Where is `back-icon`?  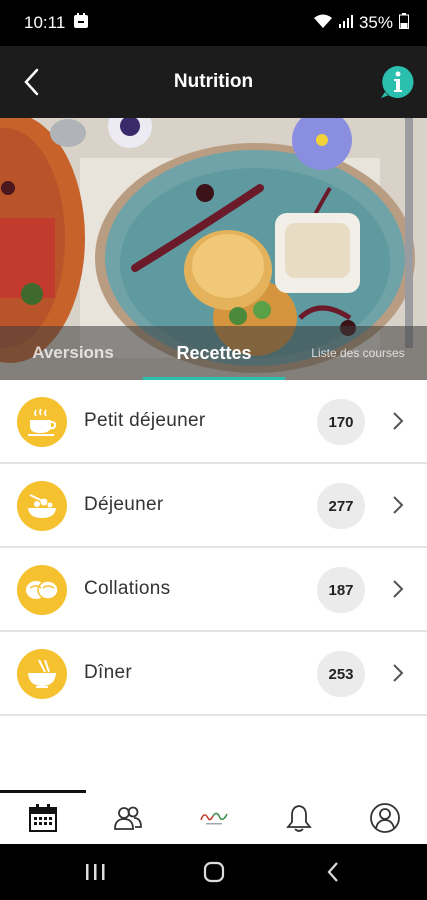
back-icon is located at coordinates (332, 872).